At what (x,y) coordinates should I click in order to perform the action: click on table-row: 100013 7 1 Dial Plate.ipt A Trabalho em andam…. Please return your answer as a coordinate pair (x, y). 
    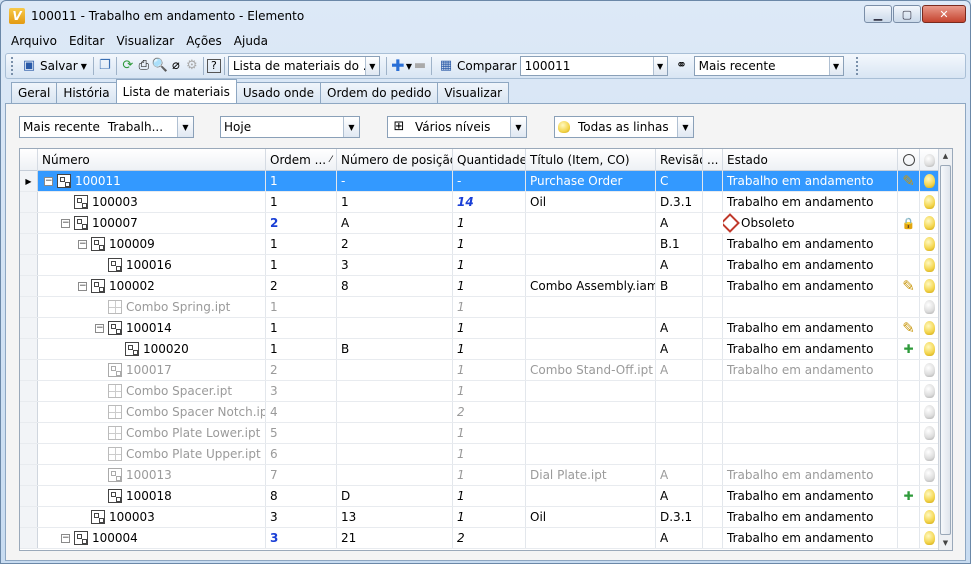
    Looking at the image, I should click on (480, 475).